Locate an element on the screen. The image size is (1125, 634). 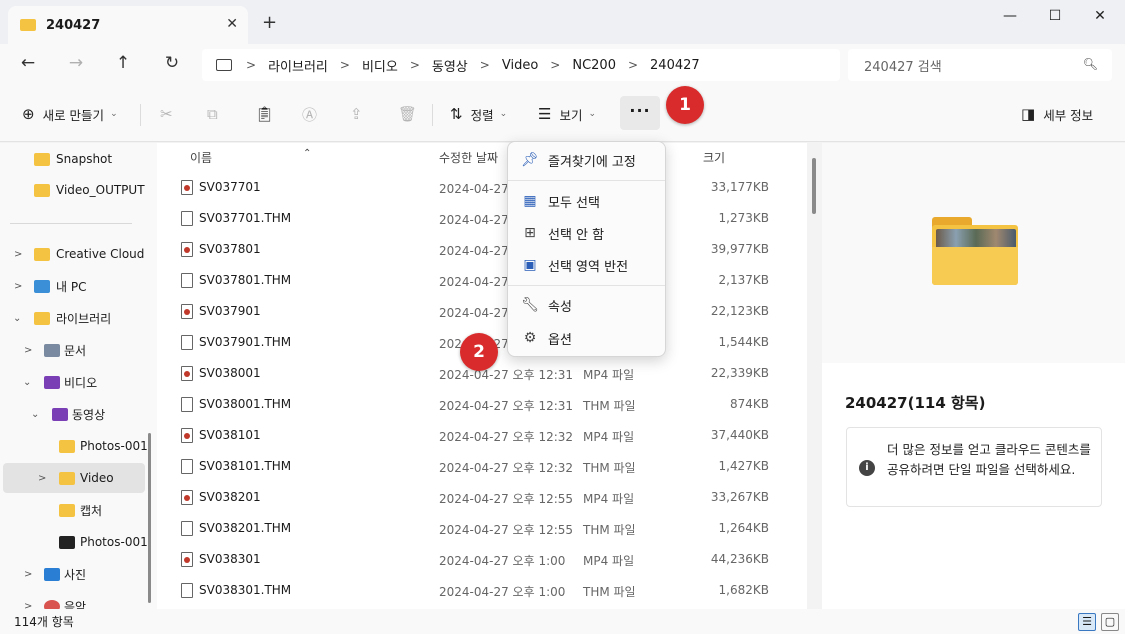
sidebar-item-capture: 캡처 is located at coordinates (75, 510).